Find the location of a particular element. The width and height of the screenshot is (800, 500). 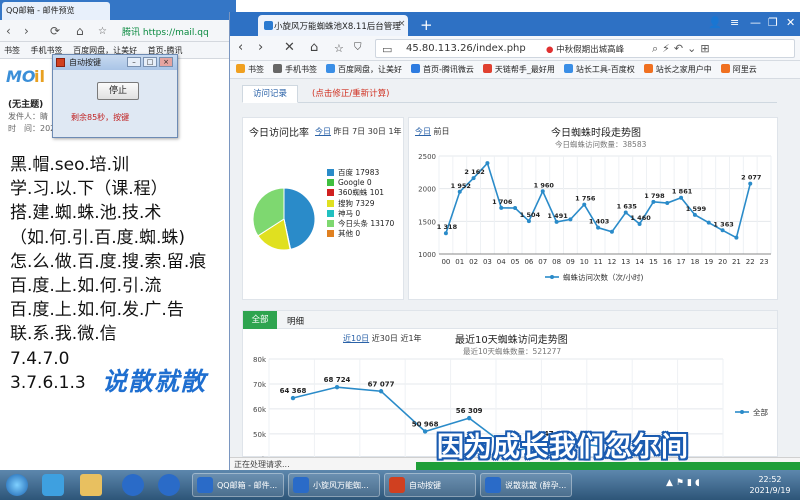

bookmark-label: 首页-腾讯微云 is located at coordinates (448, 69).